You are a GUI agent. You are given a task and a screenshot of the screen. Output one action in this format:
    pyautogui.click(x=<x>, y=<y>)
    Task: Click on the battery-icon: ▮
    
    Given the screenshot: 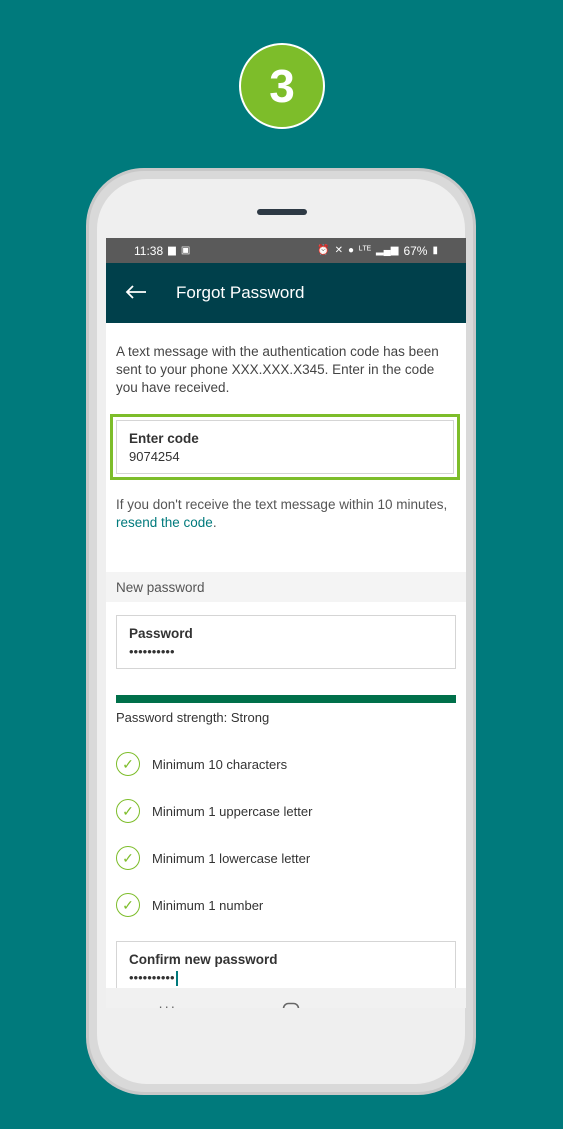 What is the action you would take?
    pyautogui.click(x=435, y=250)
    